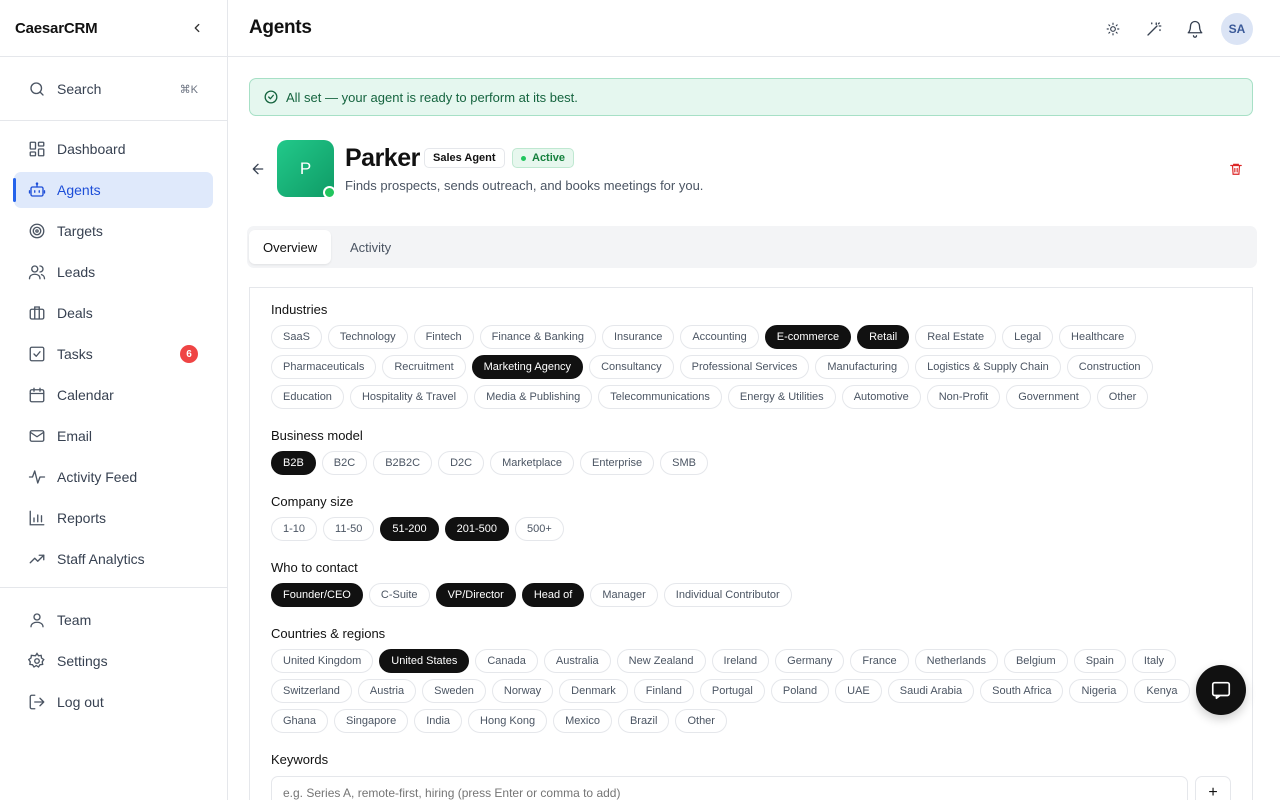 The height and width of the screenshot is (800, 1280). What do you see at coordinates (113, 620) in the screenshot?
I see `sidebar-item-team: Team` at bounding box center [113, 620].